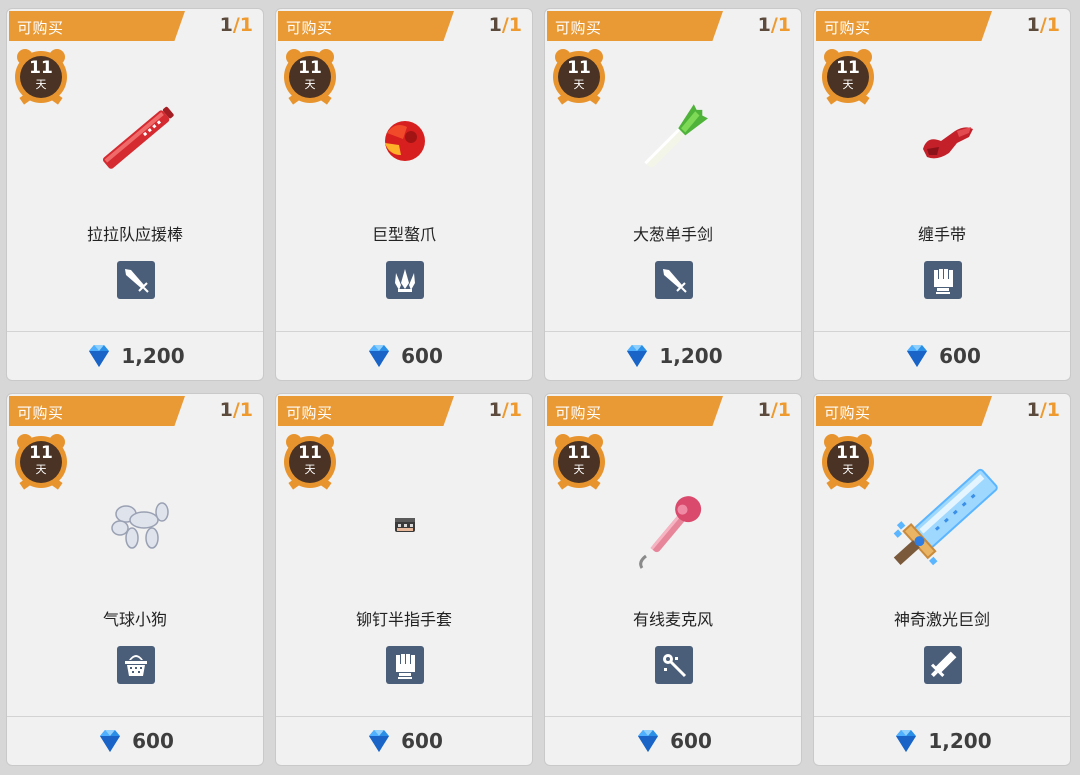 The height and width of the screenshot is (775, 1080). I want to click on leek-sword-icon, so click(674, 141).